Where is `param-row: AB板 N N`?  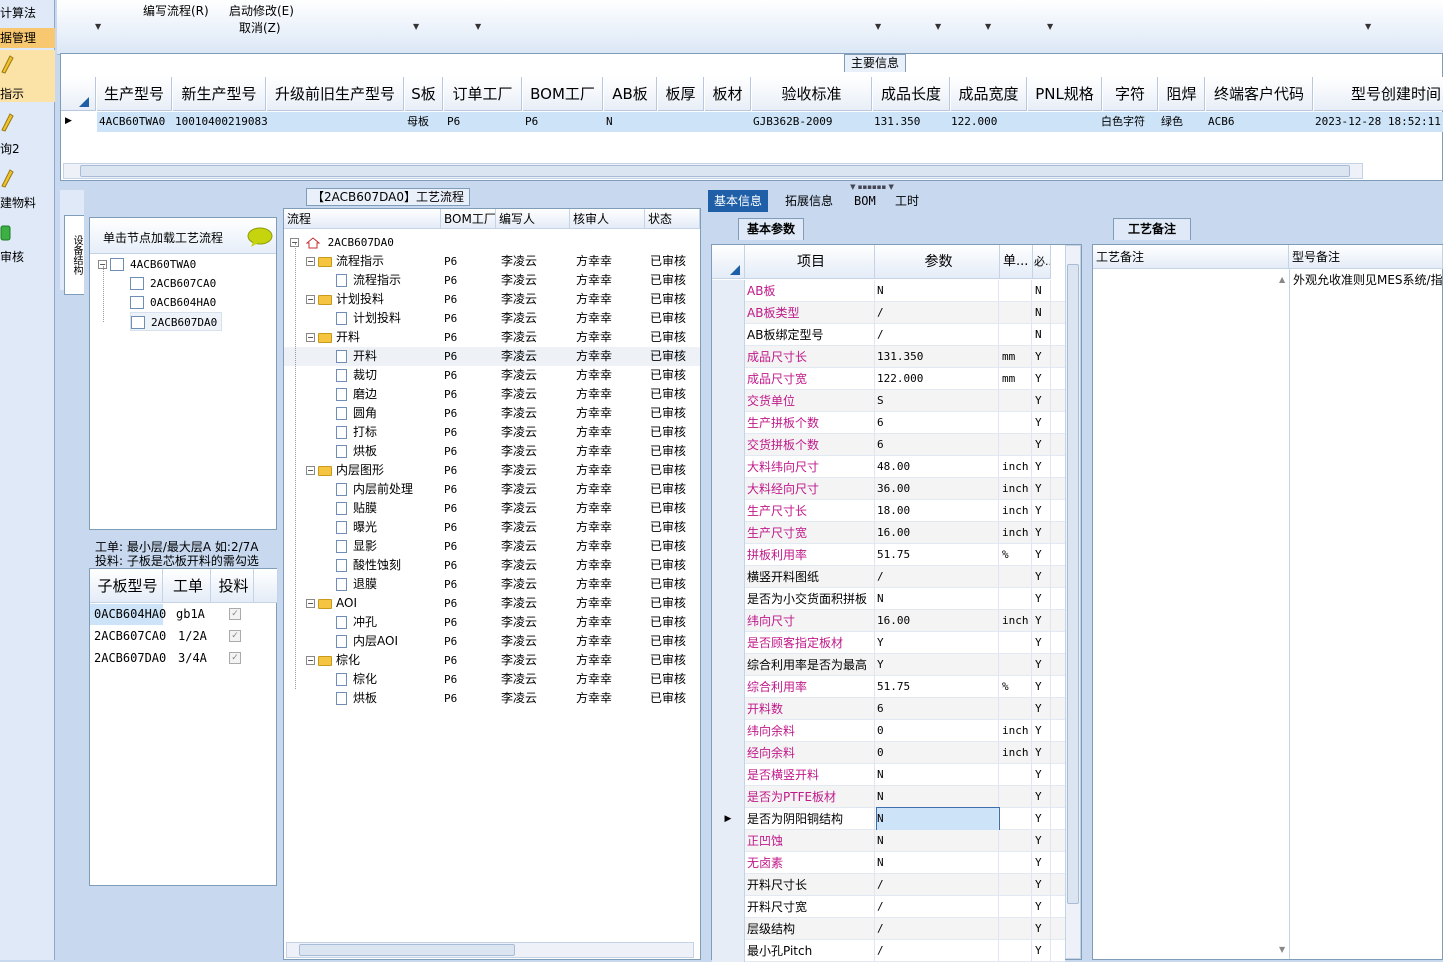
param-row: AB板 N N is located at coordinates (888, 291).